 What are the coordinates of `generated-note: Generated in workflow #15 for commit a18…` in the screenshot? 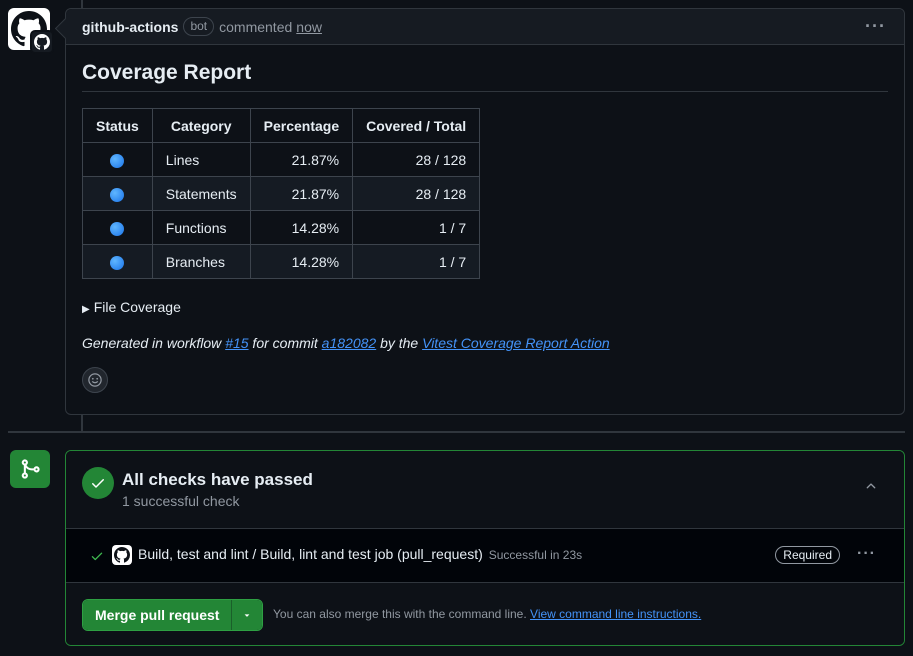 It's located at (485, 343).